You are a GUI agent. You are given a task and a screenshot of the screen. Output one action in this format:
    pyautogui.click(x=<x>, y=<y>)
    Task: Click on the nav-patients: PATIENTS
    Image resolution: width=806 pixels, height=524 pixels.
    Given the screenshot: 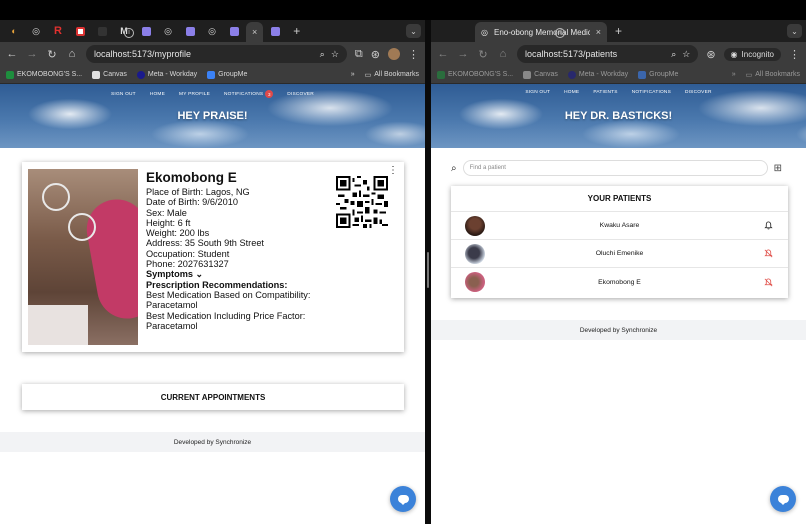 What is the action you would take?
    pyautogui.click(x=605, y=92)
    